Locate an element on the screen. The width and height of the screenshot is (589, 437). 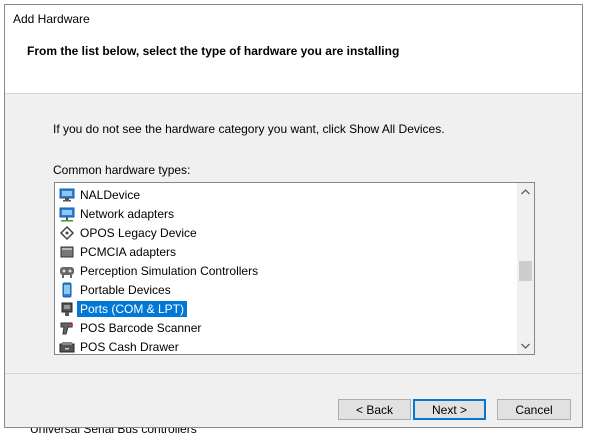
list-scrollbar is located at coordinates (525, 268).